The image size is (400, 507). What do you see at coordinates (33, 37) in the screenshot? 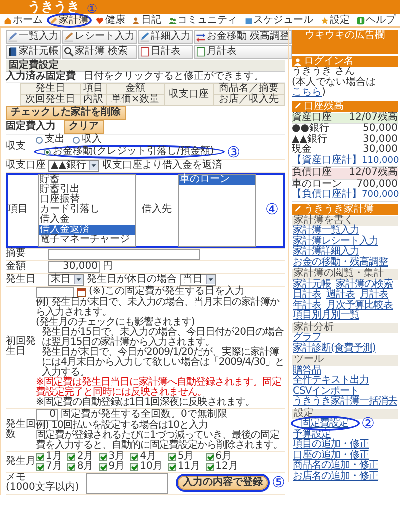
I see `toolbar-button: 一覧入力` at bounding box center [33, 37].